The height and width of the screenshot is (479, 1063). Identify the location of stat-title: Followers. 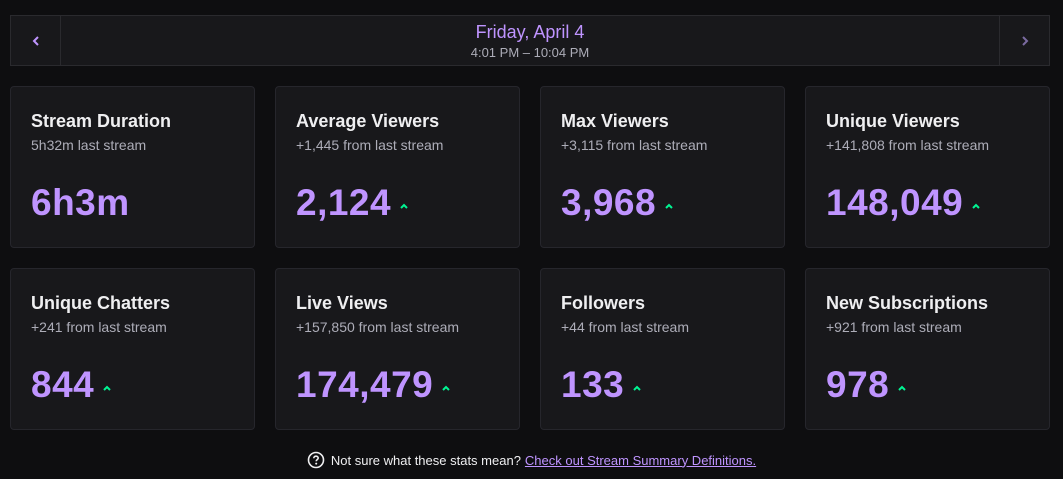
(603, 303).